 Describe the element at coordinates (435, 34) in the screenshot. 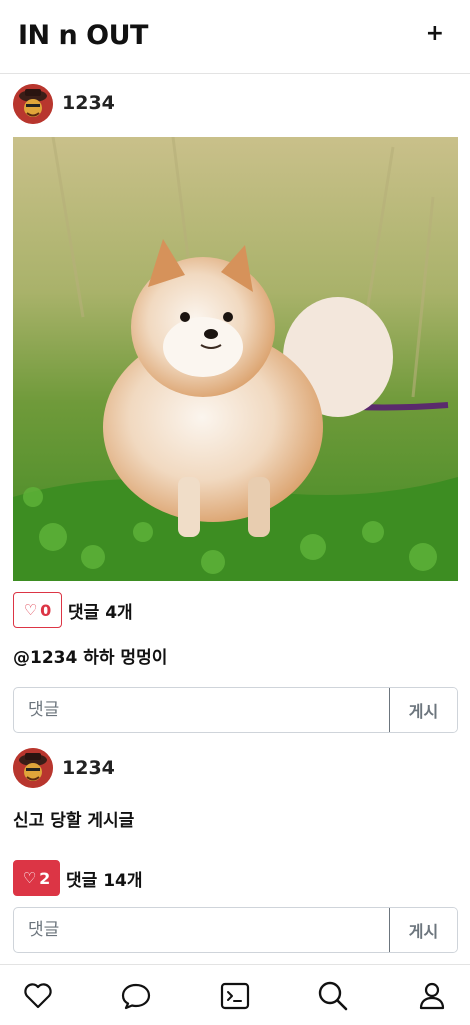

I see `add-post-button: +` at that location.